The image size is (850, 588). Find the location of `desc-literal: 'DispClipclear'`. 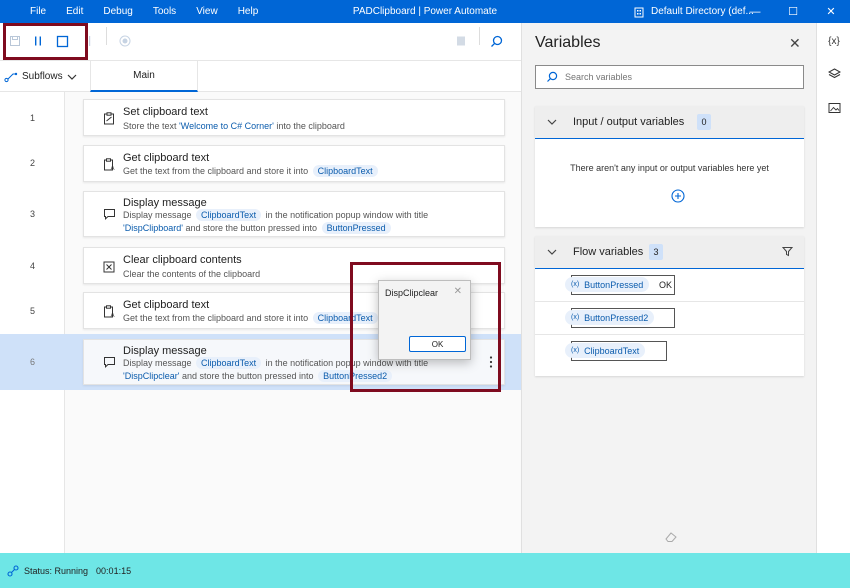

desc-literal: 'DispClipclear' is located at coordinates (151, 376).